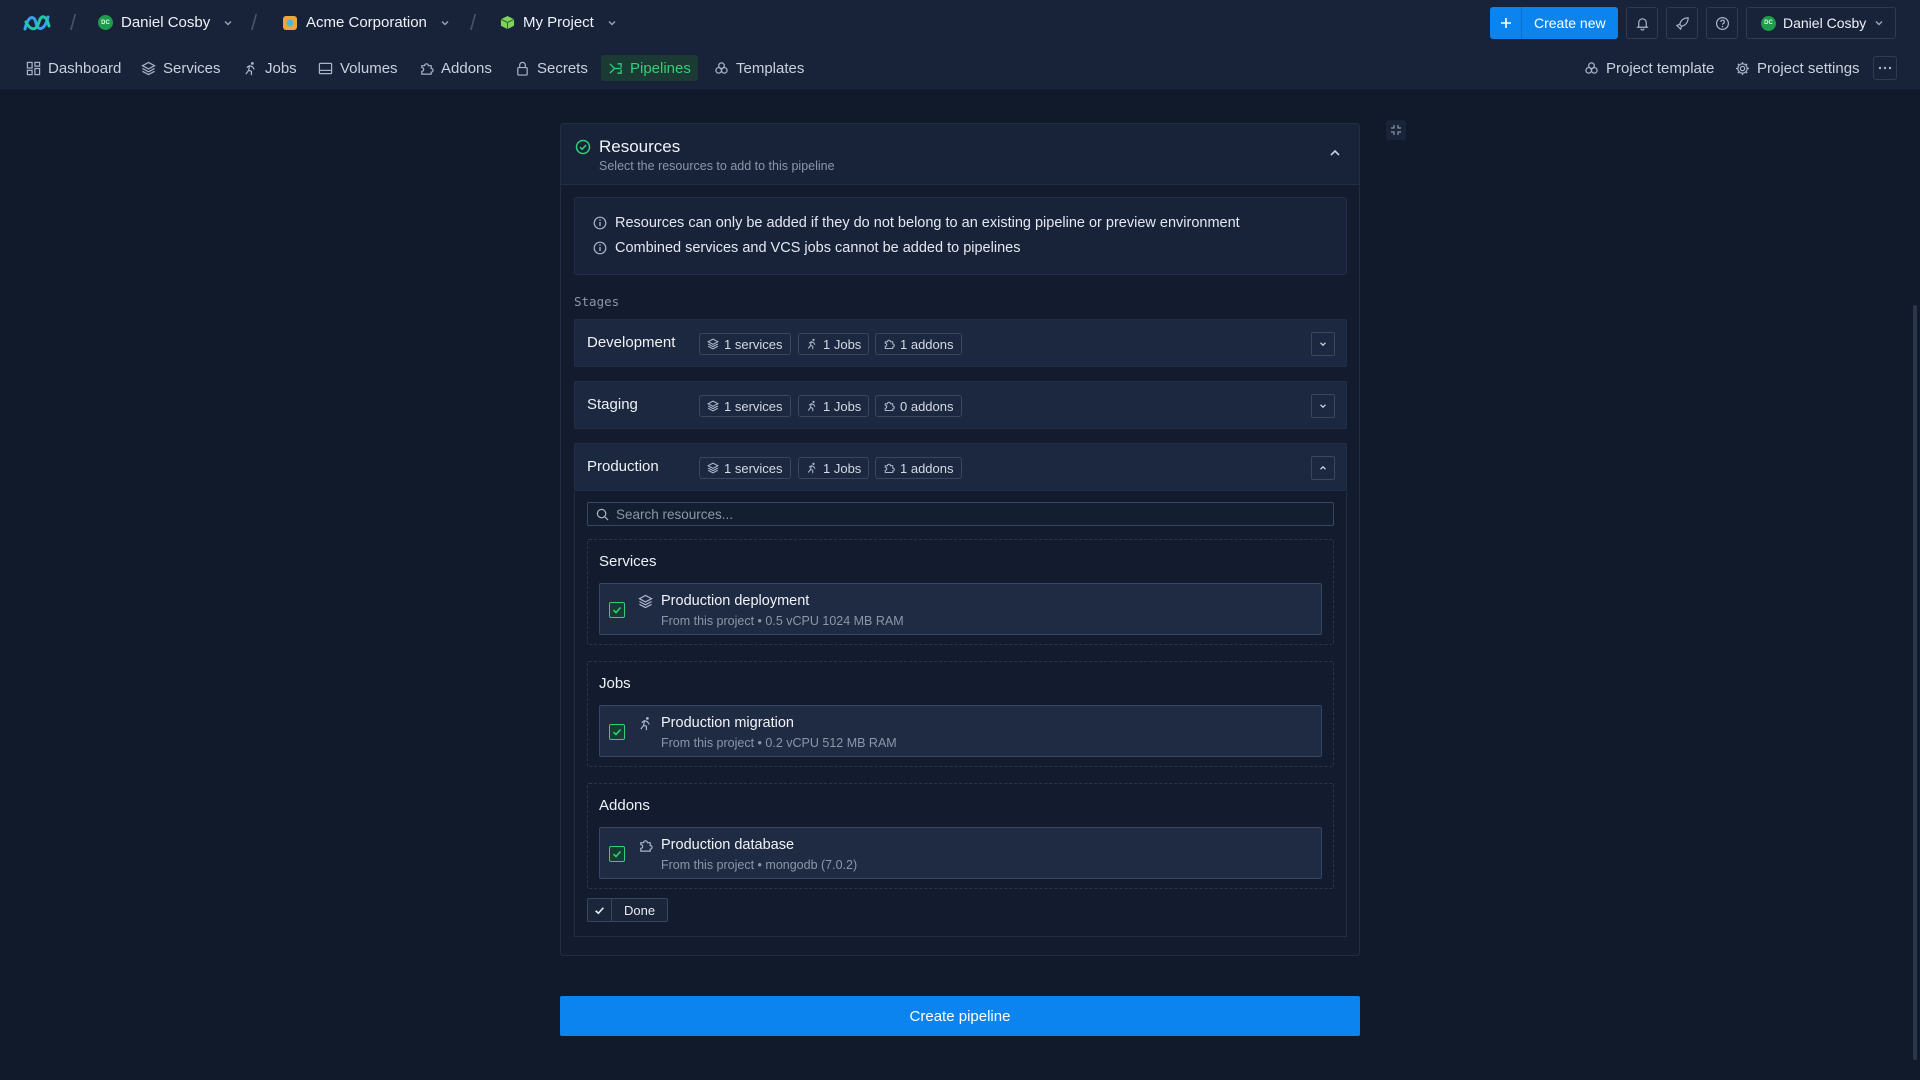 Image resolution: width=1920 pixels, height=1080 pixels. What do you see at coordinates (770, 68) in the screenshot?
I see `nav-templates-label: Templates` at bounding box center [770, 68].